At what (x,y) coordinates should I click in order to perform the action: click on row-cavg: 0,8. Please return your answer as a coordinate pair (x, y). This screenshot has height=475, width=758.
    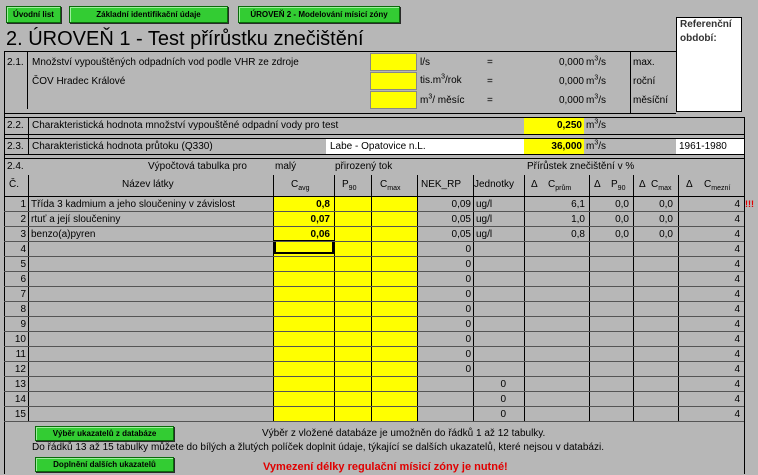
    Looking at the image, I should click on (302, 204).